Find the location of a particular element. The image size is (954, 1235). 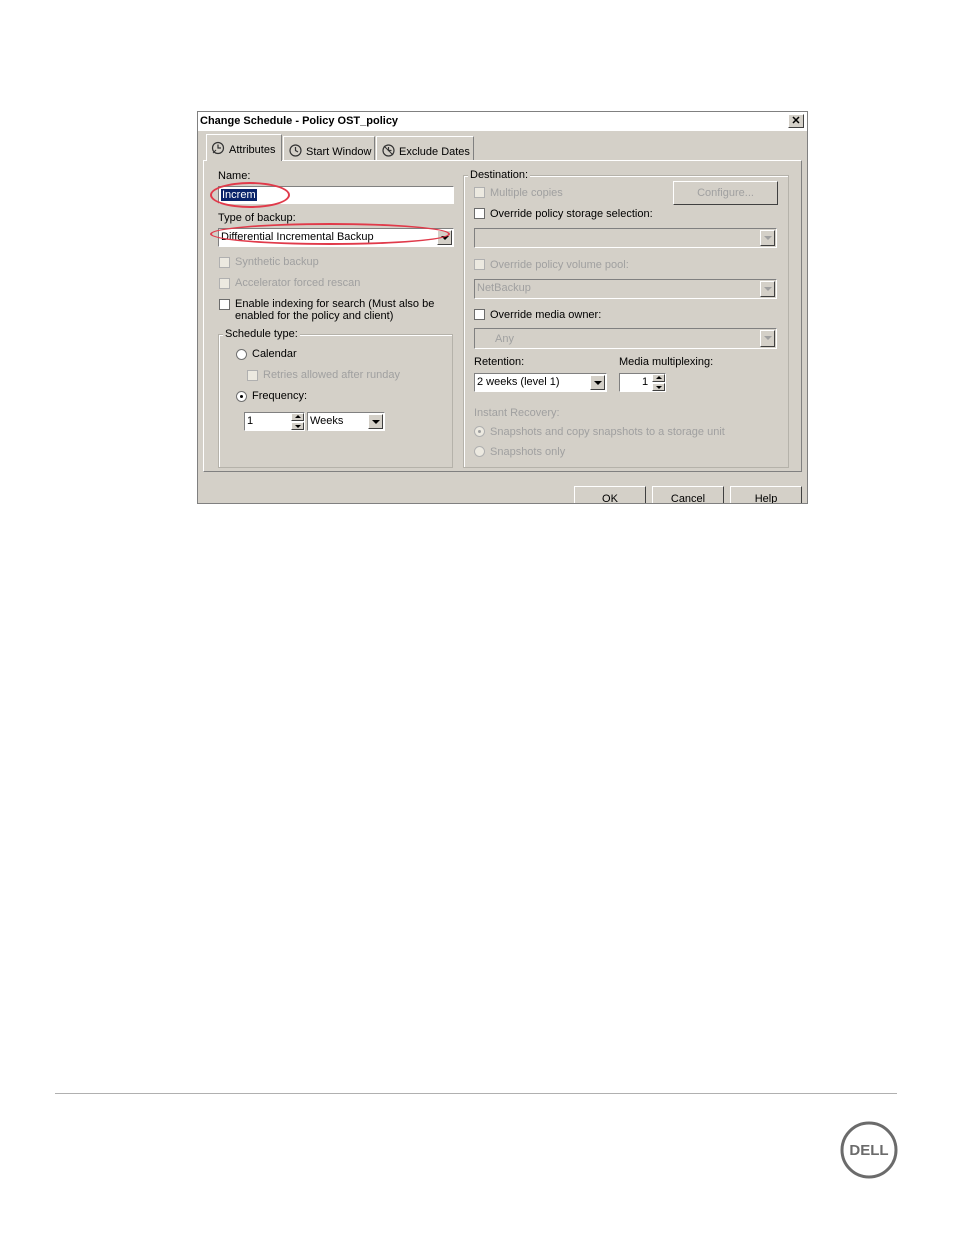

title-bar: Change Schedule - Policy OST_policy ✕ is located at coordinates (502, 121).